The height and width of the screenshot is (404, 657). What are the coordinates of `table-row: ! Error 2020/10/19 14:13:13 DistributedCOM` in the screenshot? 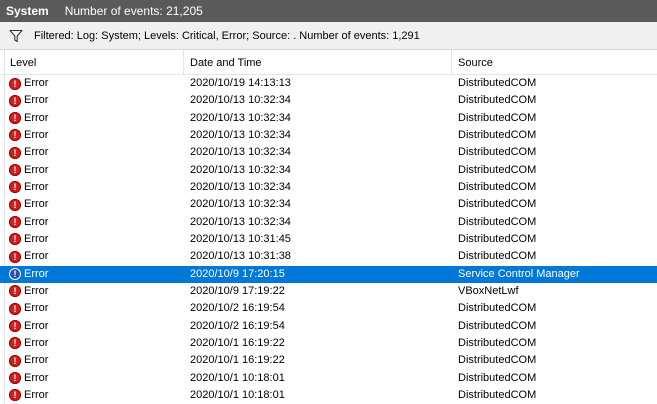 It's located at (328, 83).